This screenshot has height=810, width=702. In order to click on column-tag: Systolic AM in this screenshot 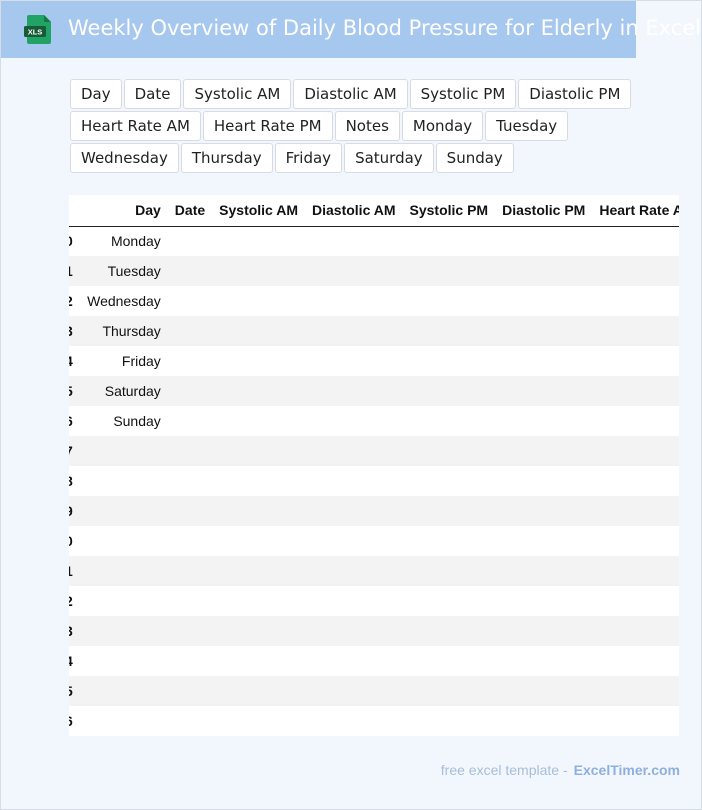, I will do `click(237, 94)`.